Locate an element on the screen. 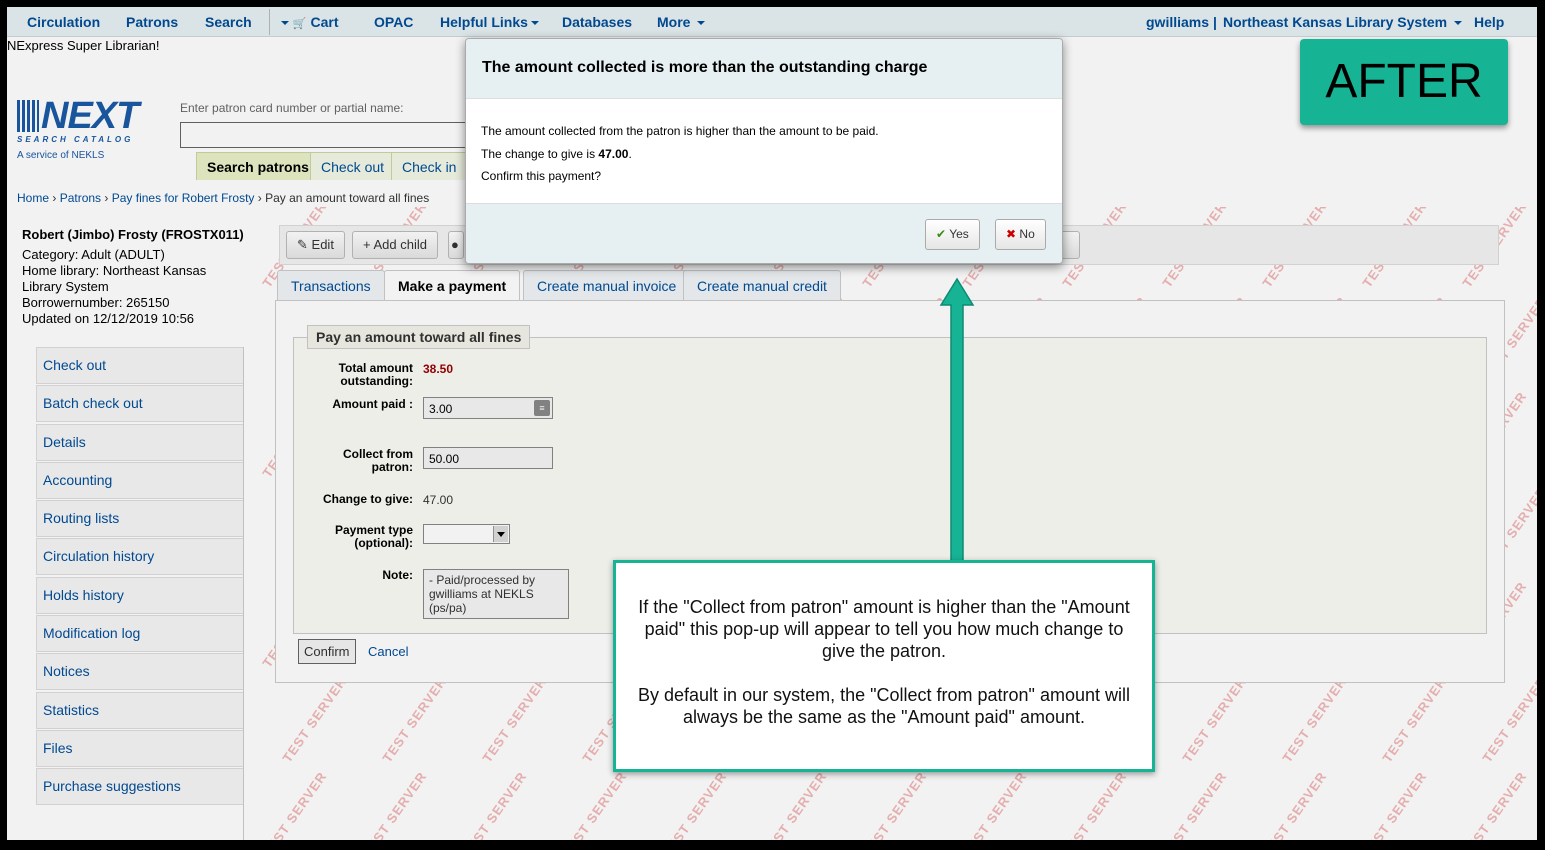 This screenshot has height=850, width=1545. no-button-label: No is located at coordinates (1027, 234).